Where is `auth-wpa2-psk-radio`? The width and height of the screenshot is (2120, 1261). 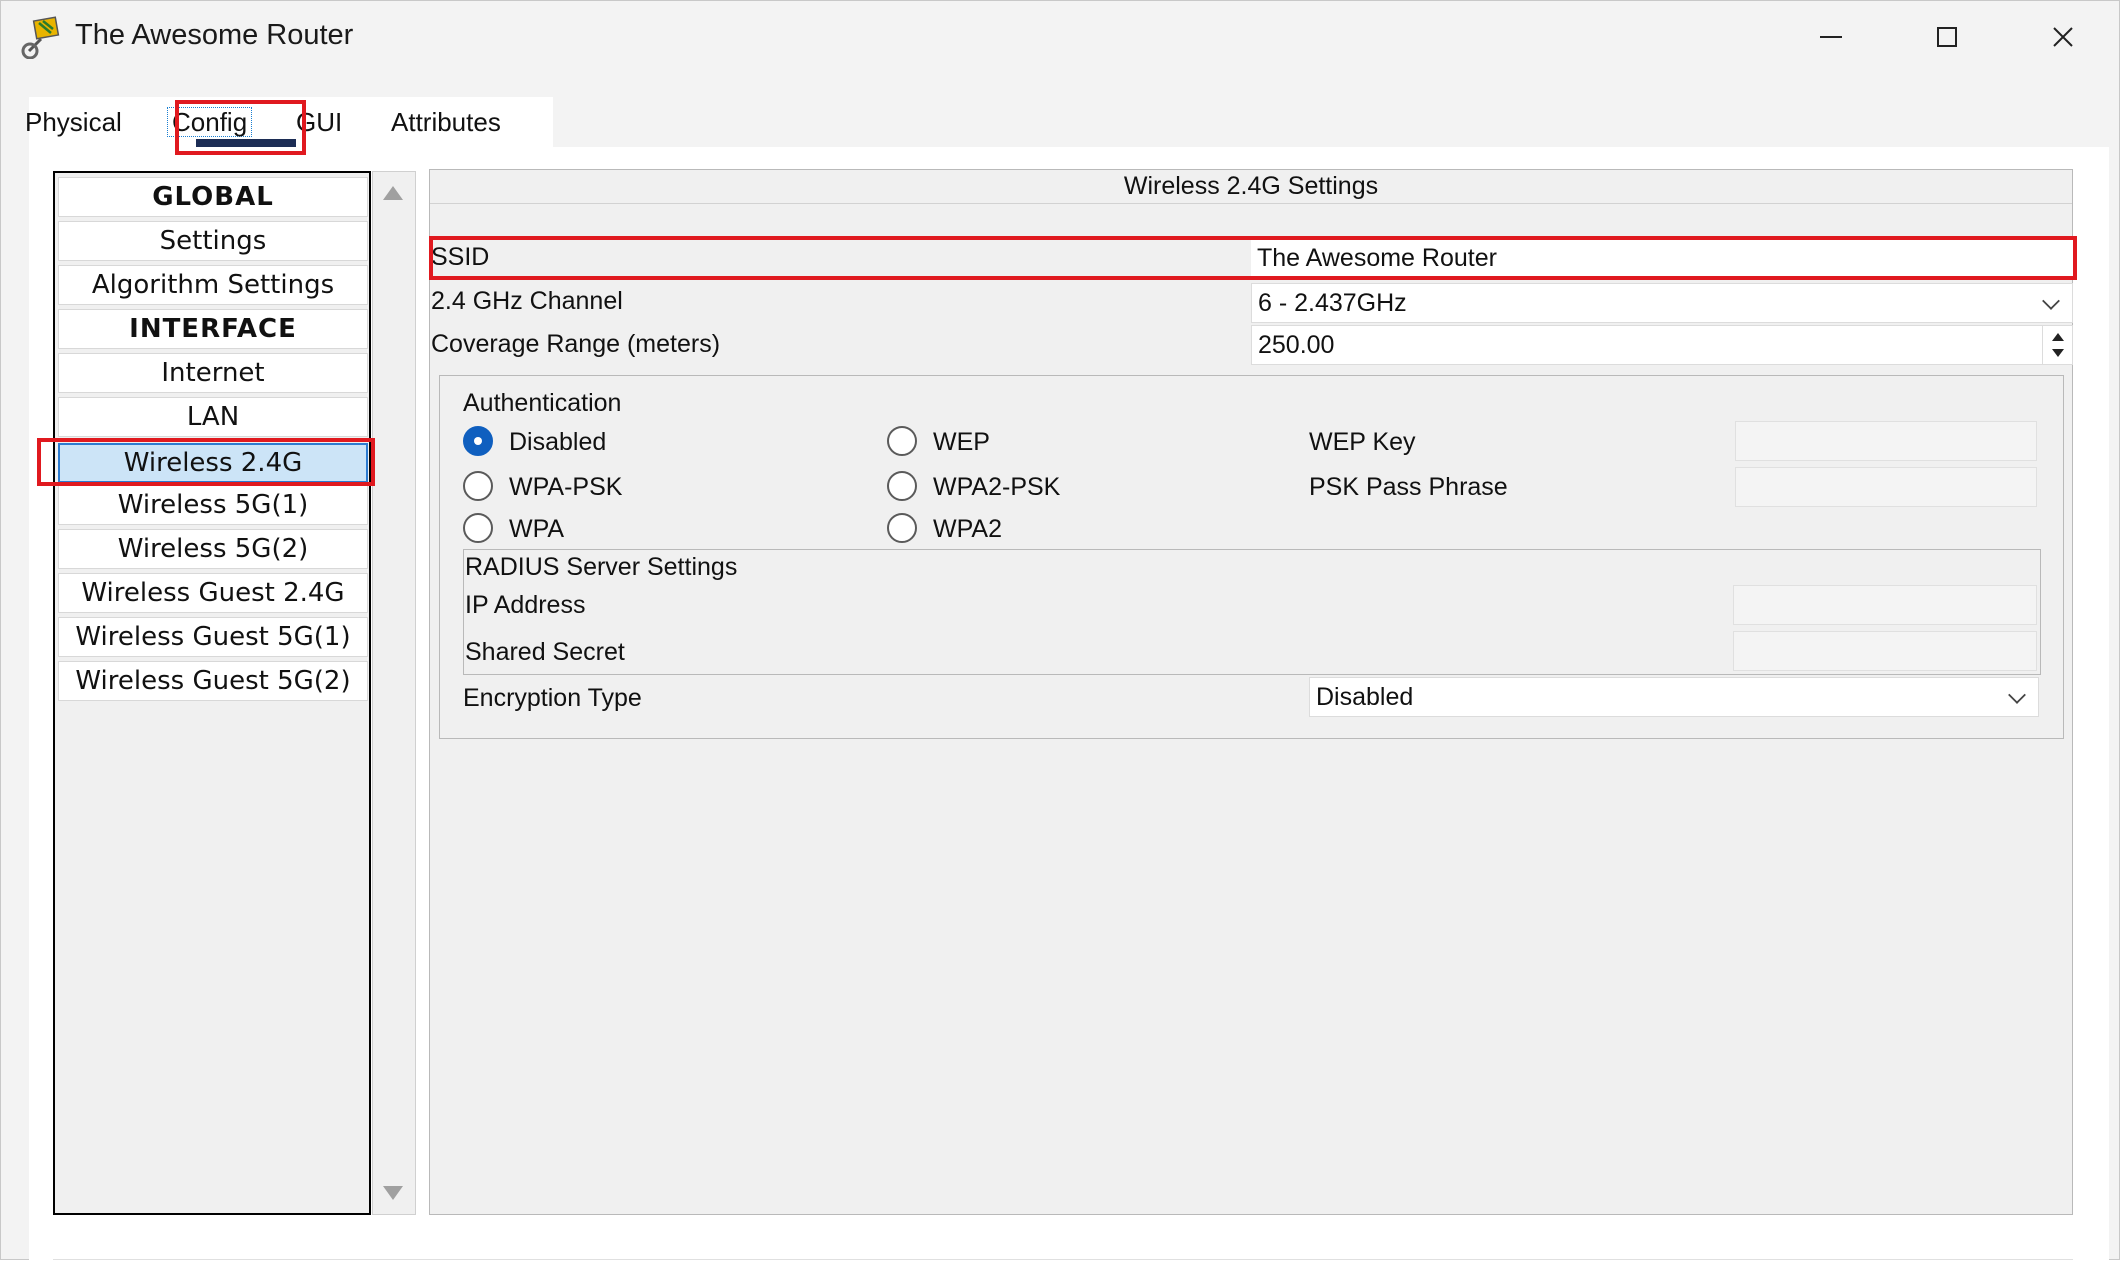
auth-wpa2-psk-radio is located at coordinates (902, 486).